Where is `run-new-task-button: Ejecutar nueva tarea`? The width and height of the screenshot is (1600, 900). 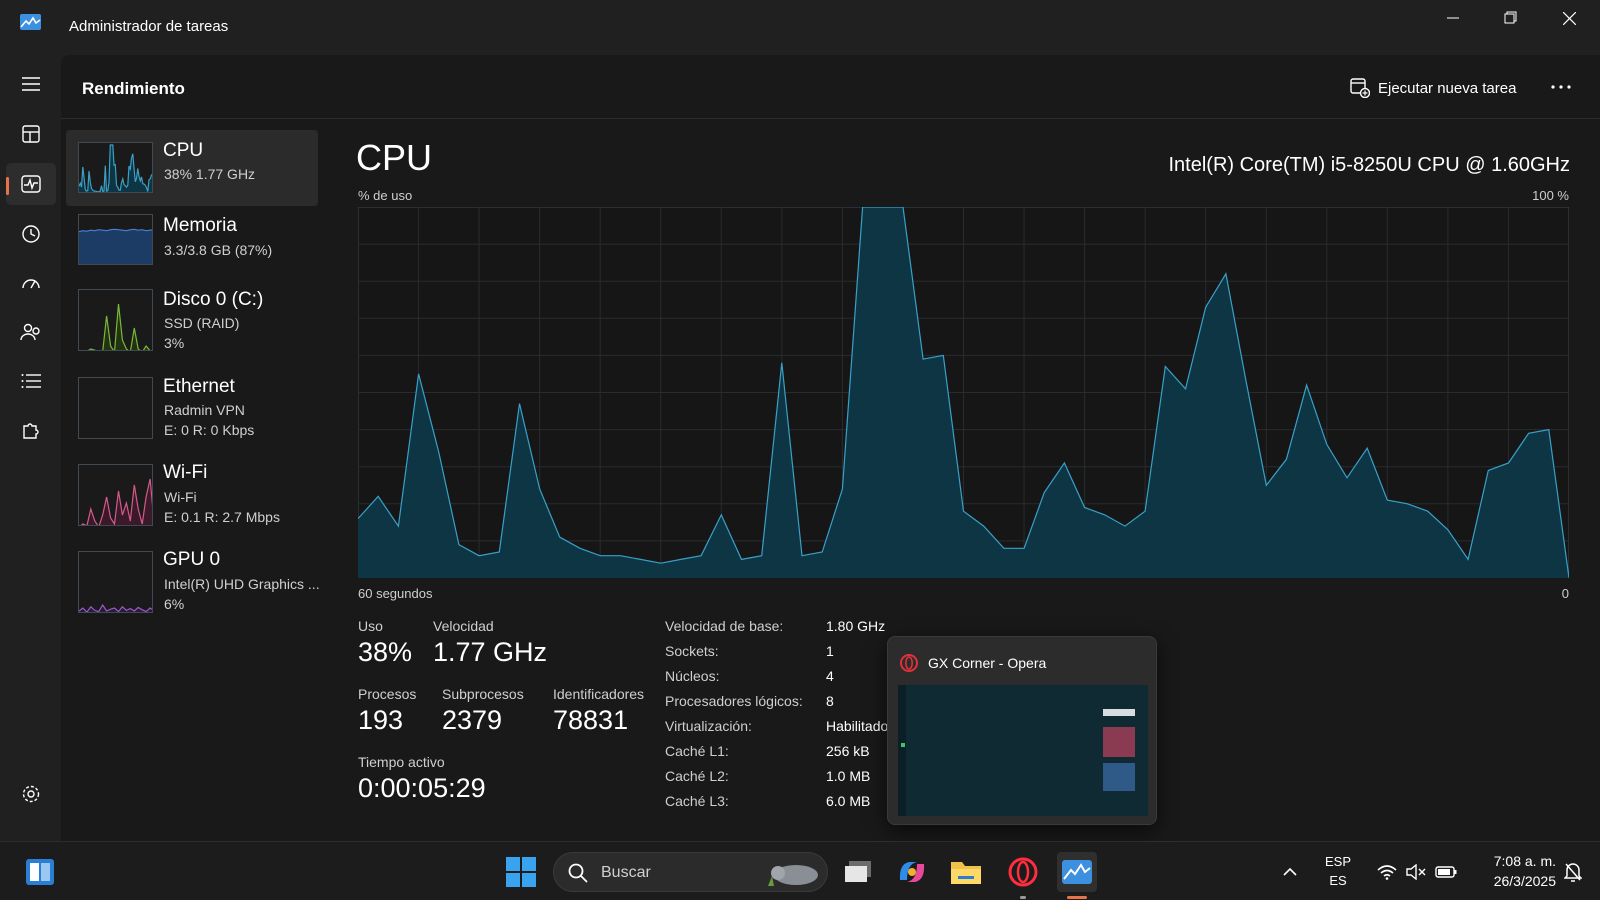
run-new-task-button: Ejecutar nueva tarea is located at coordinates (1433, 88).